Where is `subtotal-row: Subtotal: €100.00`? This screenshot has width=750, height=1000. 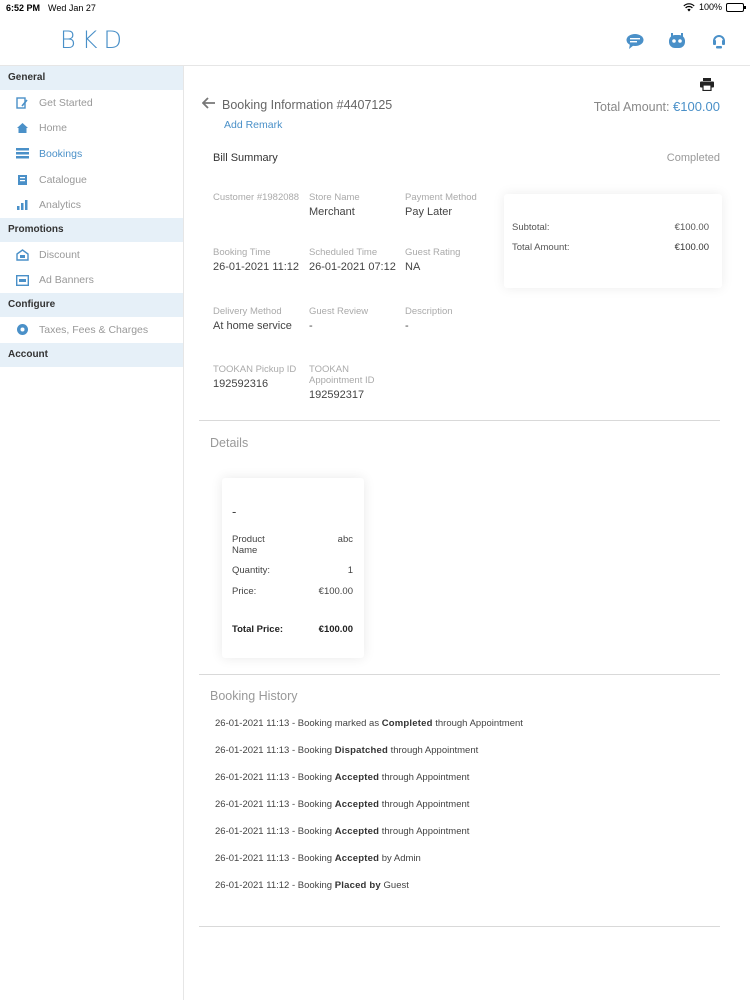
subtotal-row: Subtotal: €100.00 is located at coordinates (610, 227).